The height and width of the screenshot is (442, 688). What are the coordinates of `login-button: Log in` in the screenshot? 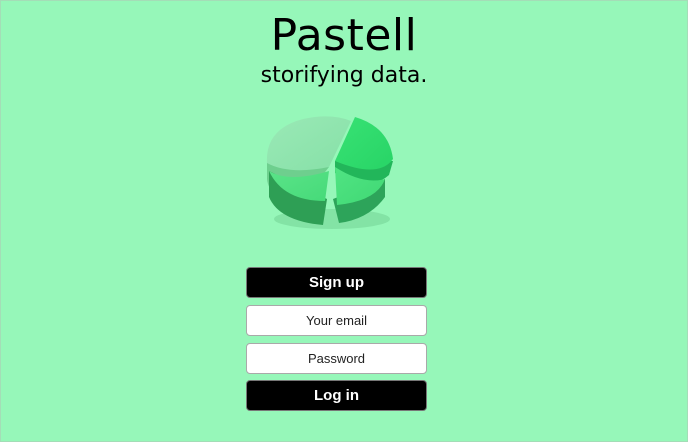 It's located at (336, 395).